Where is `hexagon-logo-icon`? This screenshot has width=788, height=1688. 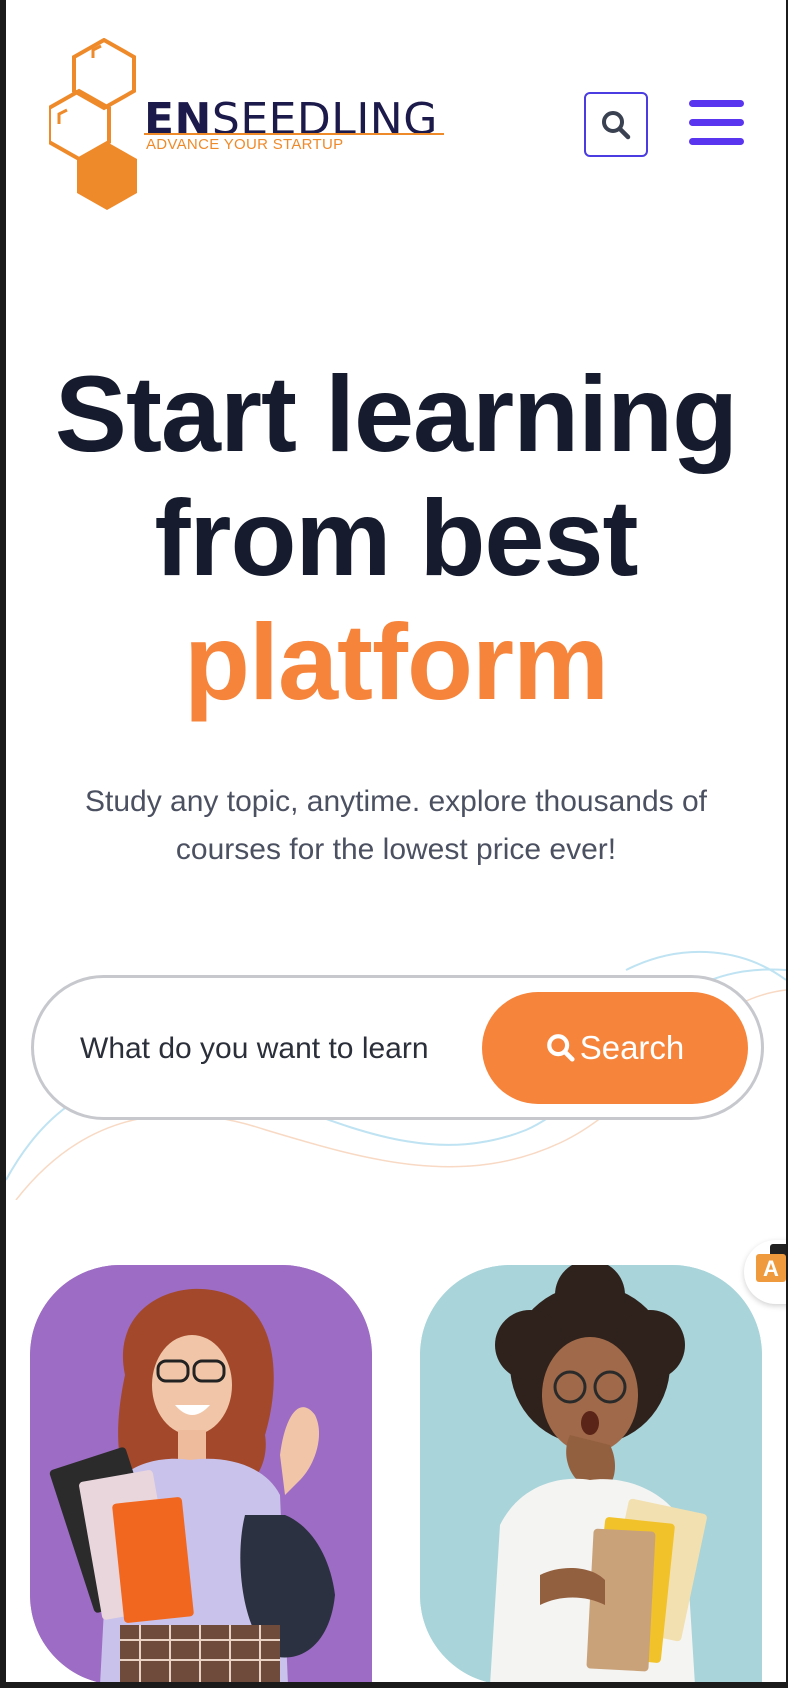
hexagon-logo-icon is located at coordinates (93, 124).